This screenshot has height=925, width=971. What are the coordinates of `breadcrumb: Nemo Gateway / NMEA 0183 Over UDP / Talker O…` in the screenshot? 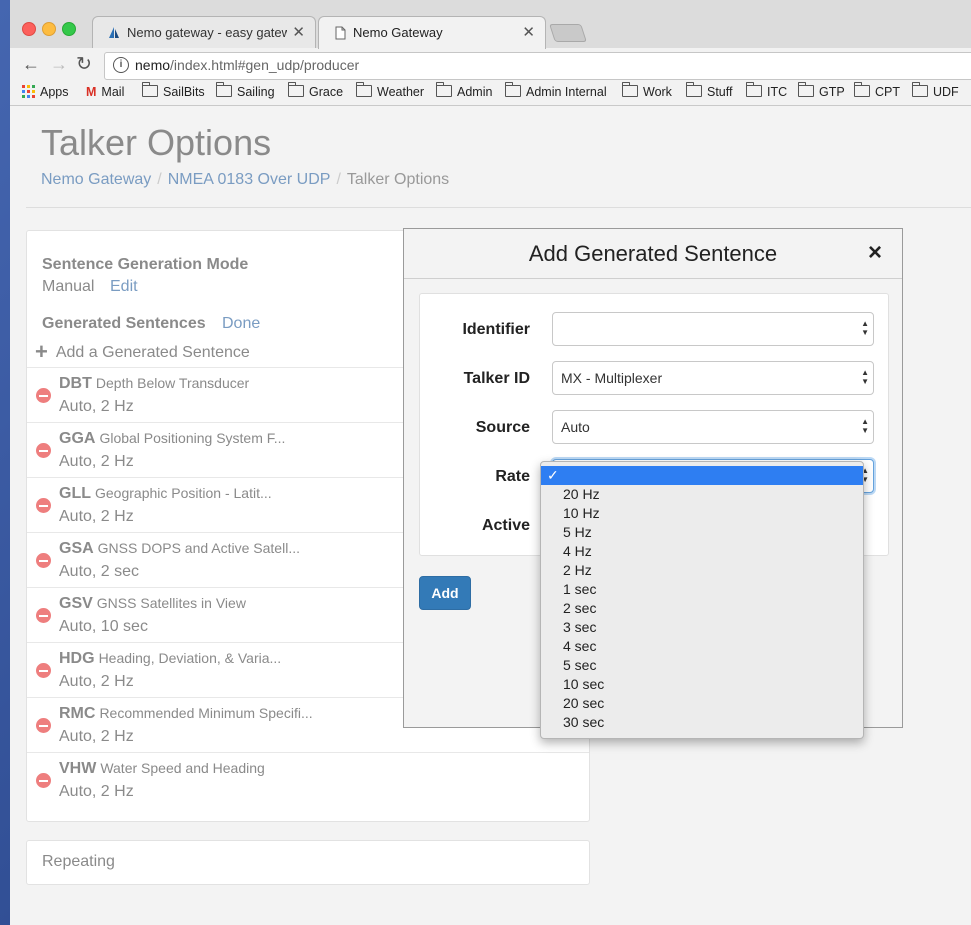 It's located at (245, 180).